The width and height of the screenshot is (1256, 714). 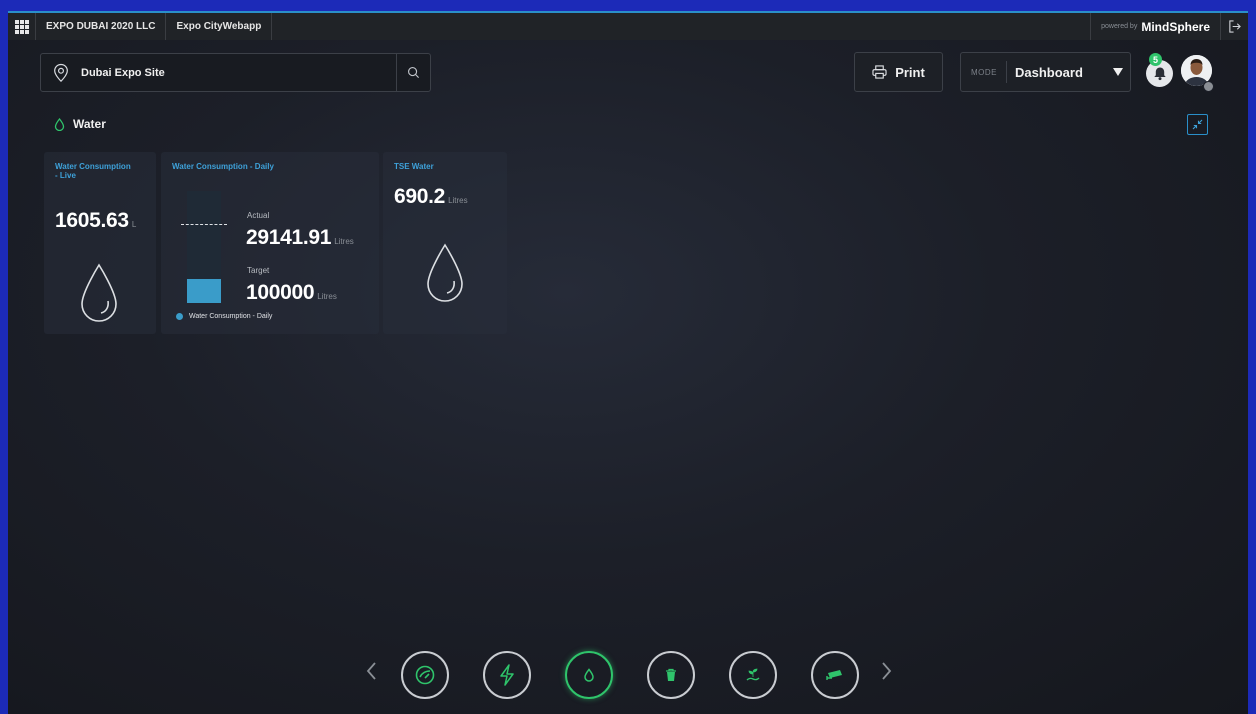 What do you see at coordinates (258, 215) in the screenshot?
I see `actual-label: Actual` at bounding box center [258, 215].